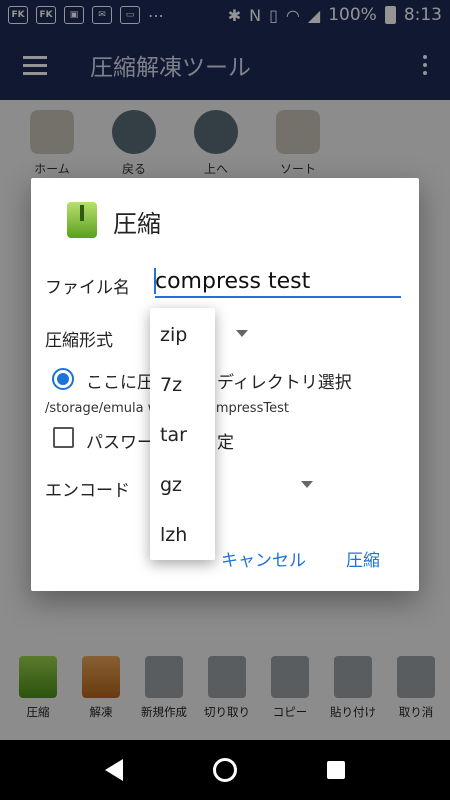 The image size is (450, 800). I want to click on compress-button: 圧縮, so click(363, 558).